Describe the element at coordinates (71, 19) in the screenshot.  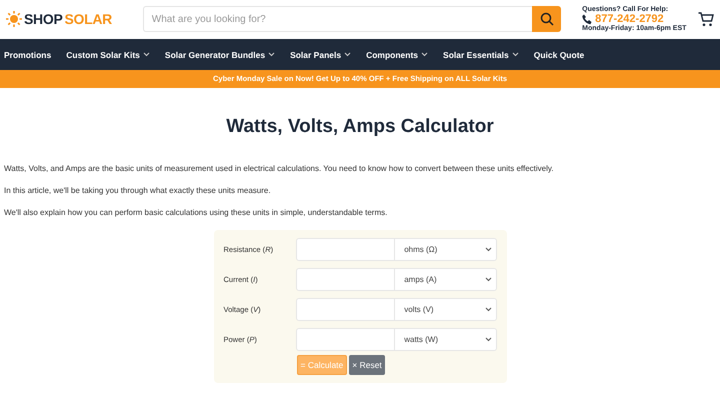
I see `logo: SHOPSOLAR` at that location.